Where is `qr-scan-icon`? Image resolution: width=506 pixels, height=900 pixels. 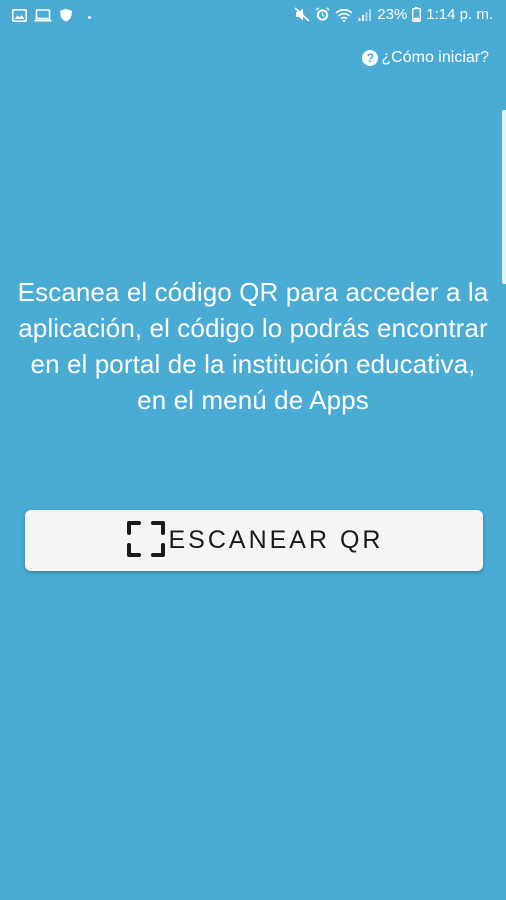
qr-scan-icon is located at coordinates (146, 540).